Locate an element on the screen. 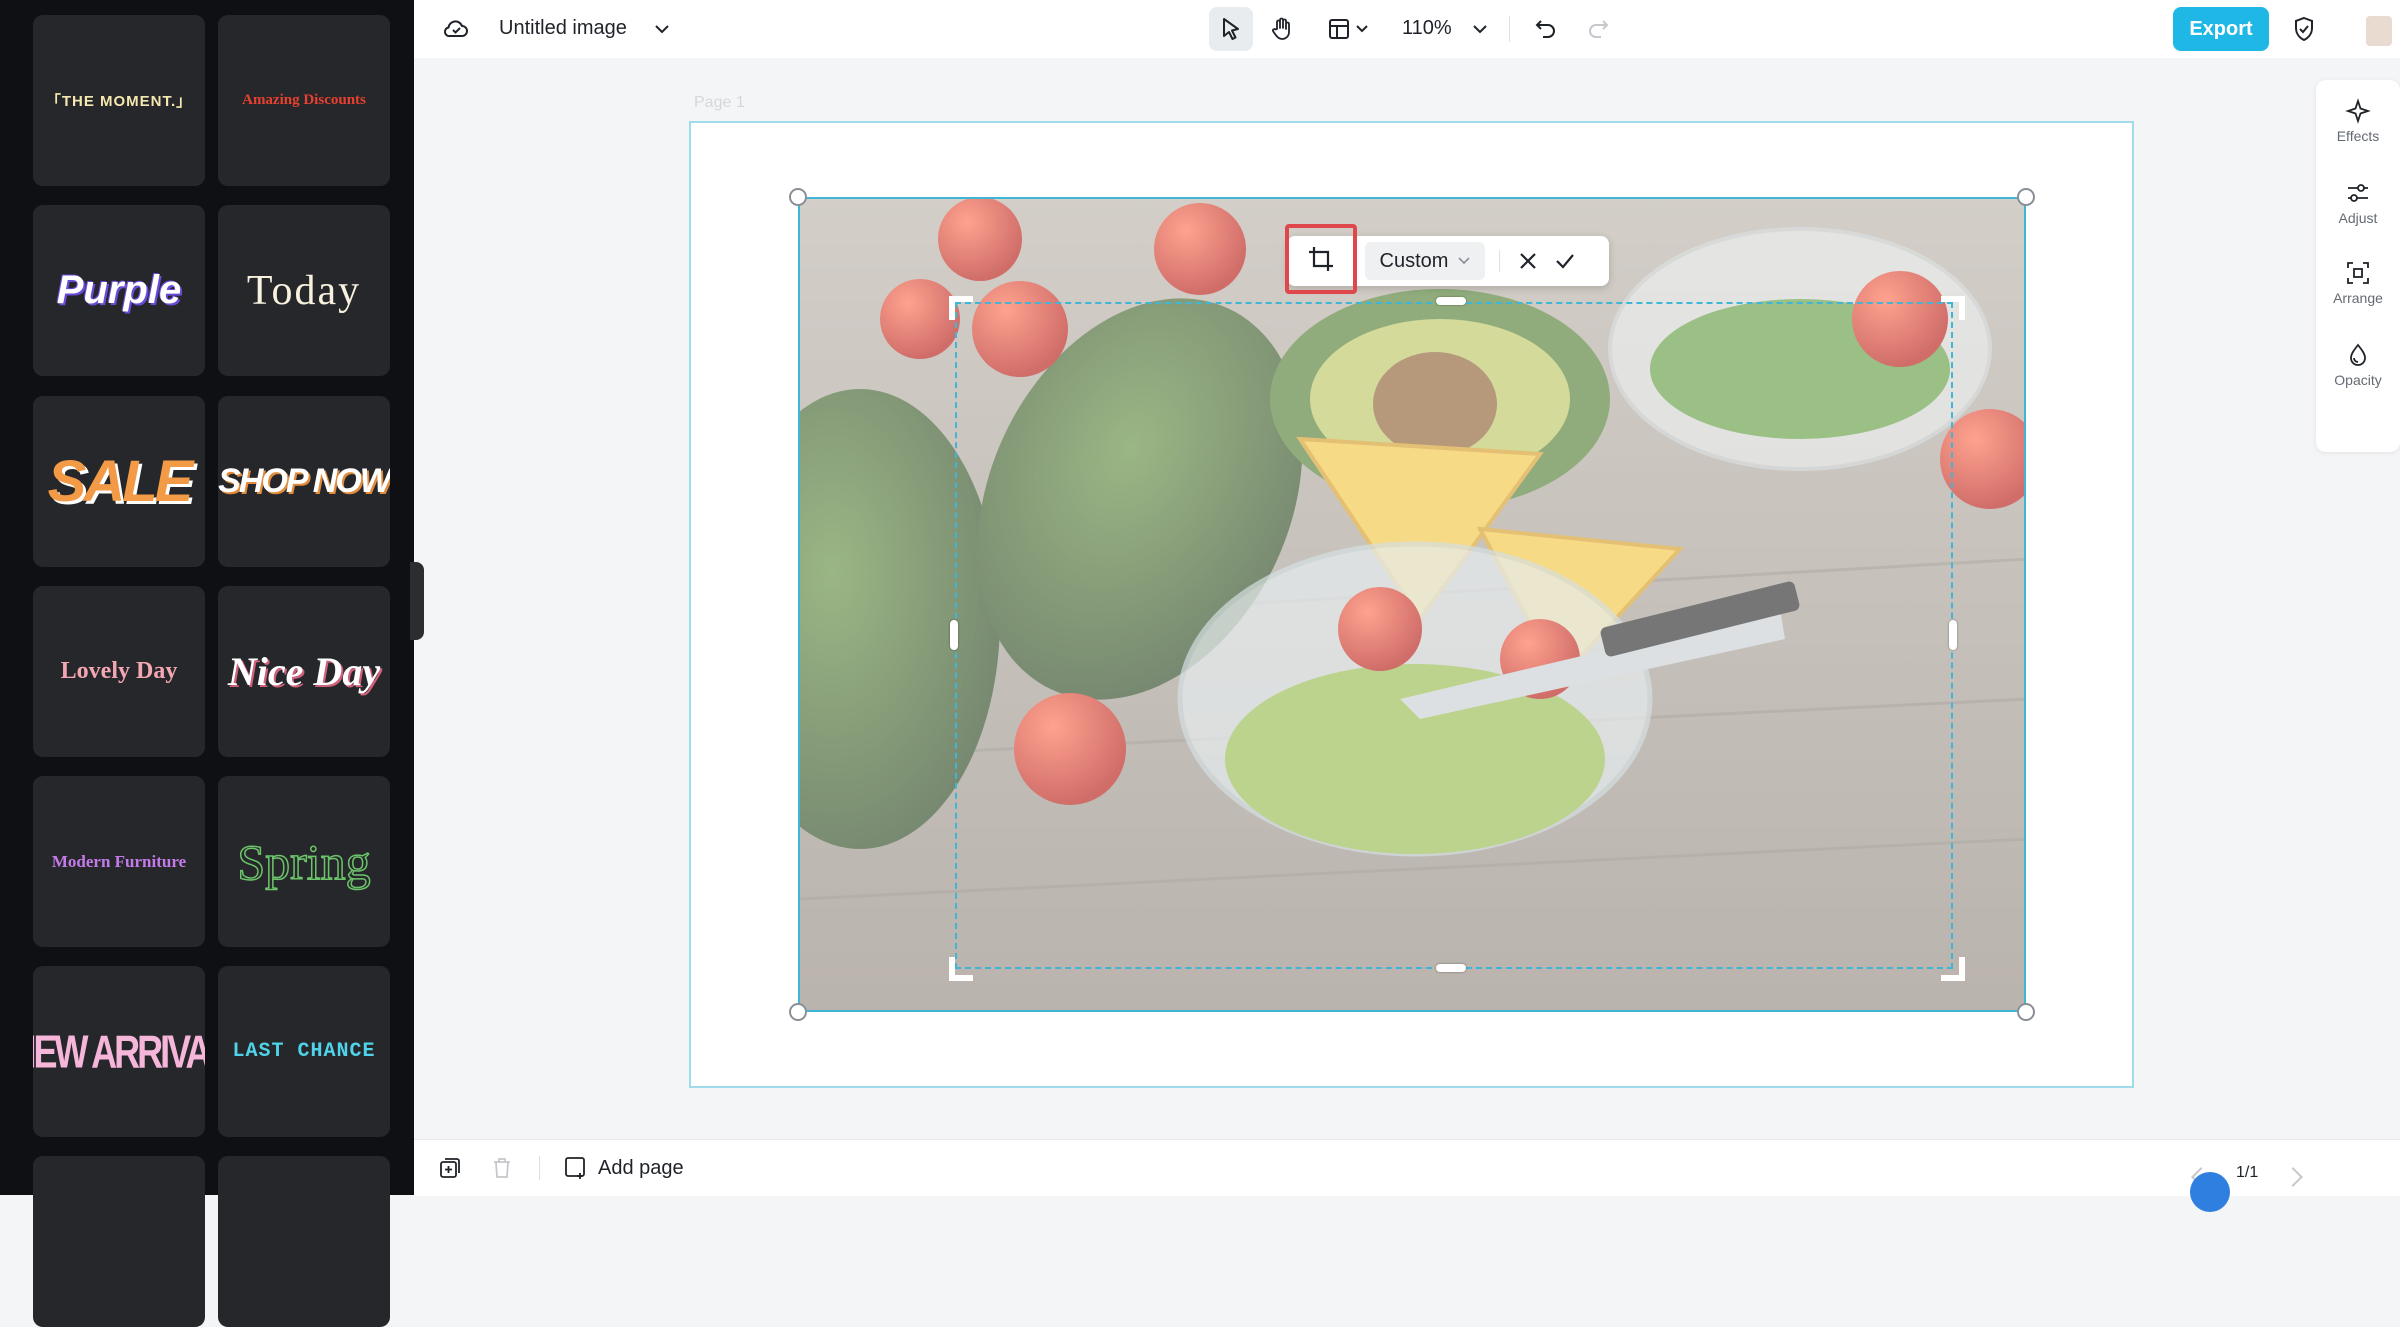 This screenshot has width=2400, height=1327. crop-handle-right is located at coordinates (1953, 635).